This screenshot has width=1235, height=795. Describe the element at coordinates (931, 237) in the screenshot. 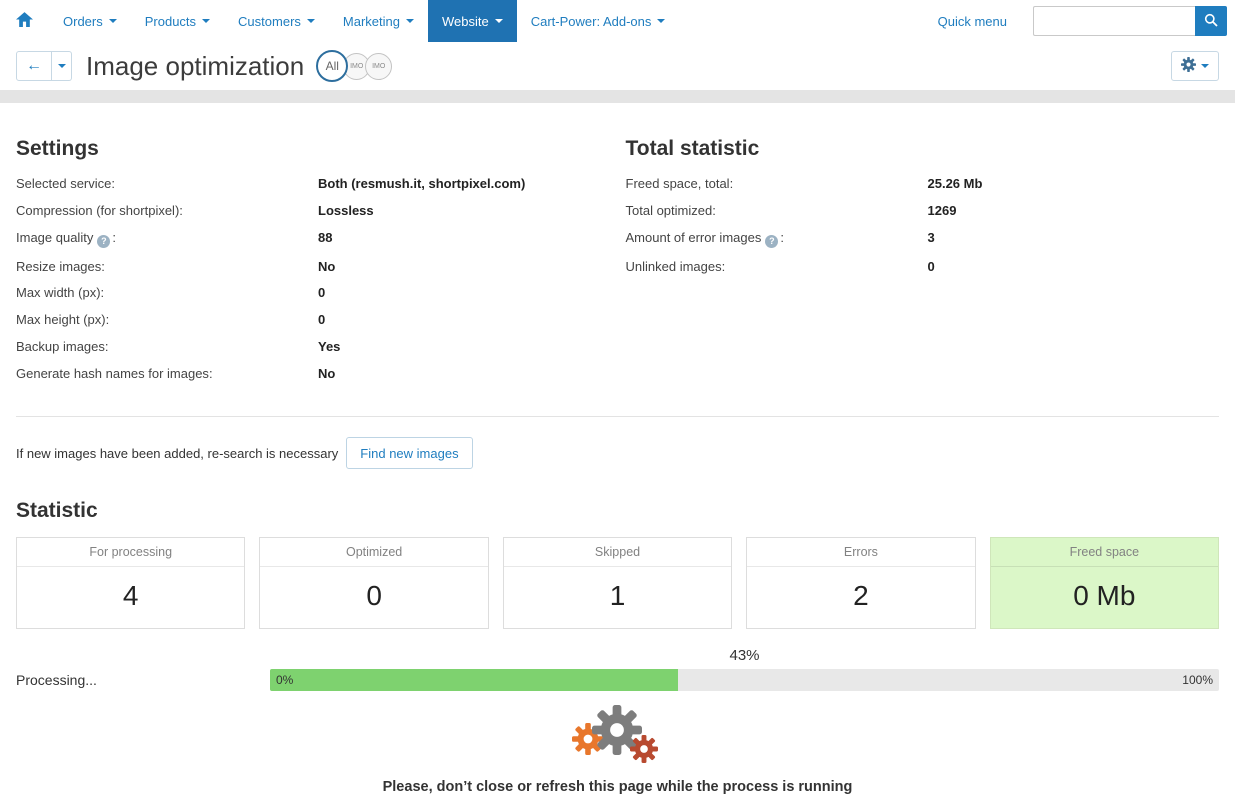

I see `setting-value: 3` at that location.